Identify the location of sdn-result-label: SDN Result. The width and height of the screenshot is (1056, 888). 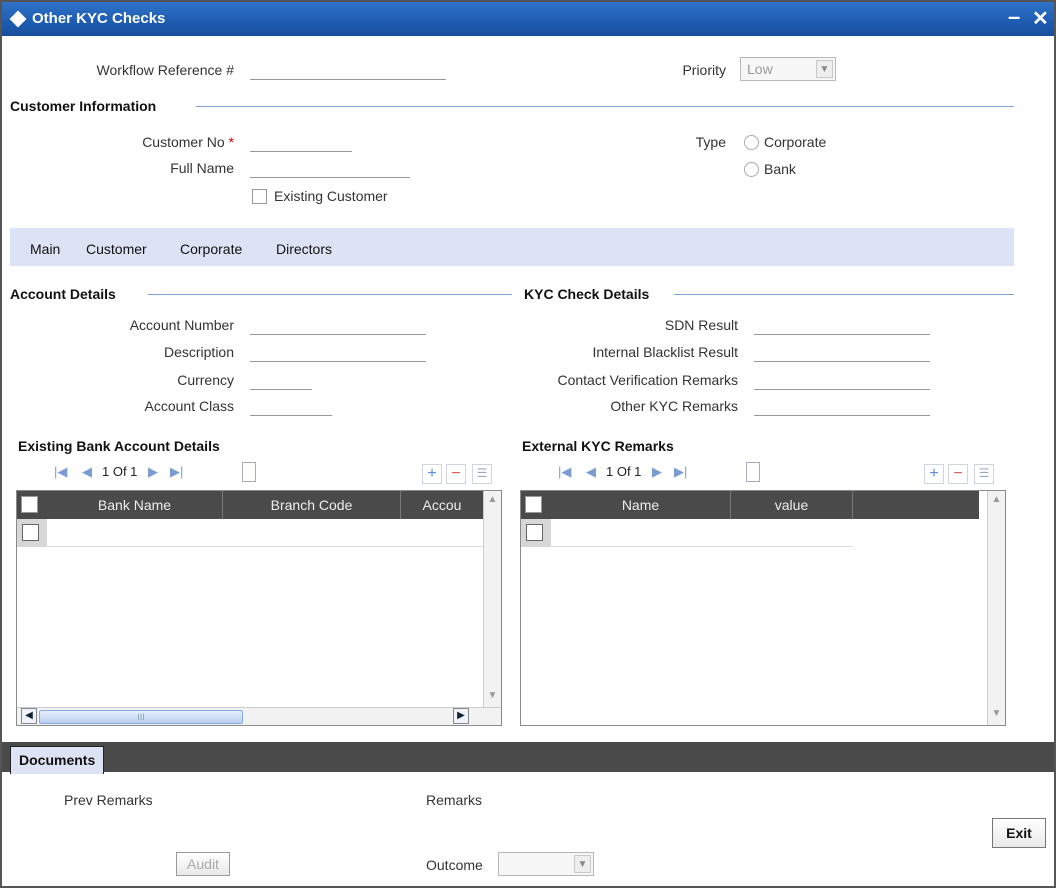
(701, 325).